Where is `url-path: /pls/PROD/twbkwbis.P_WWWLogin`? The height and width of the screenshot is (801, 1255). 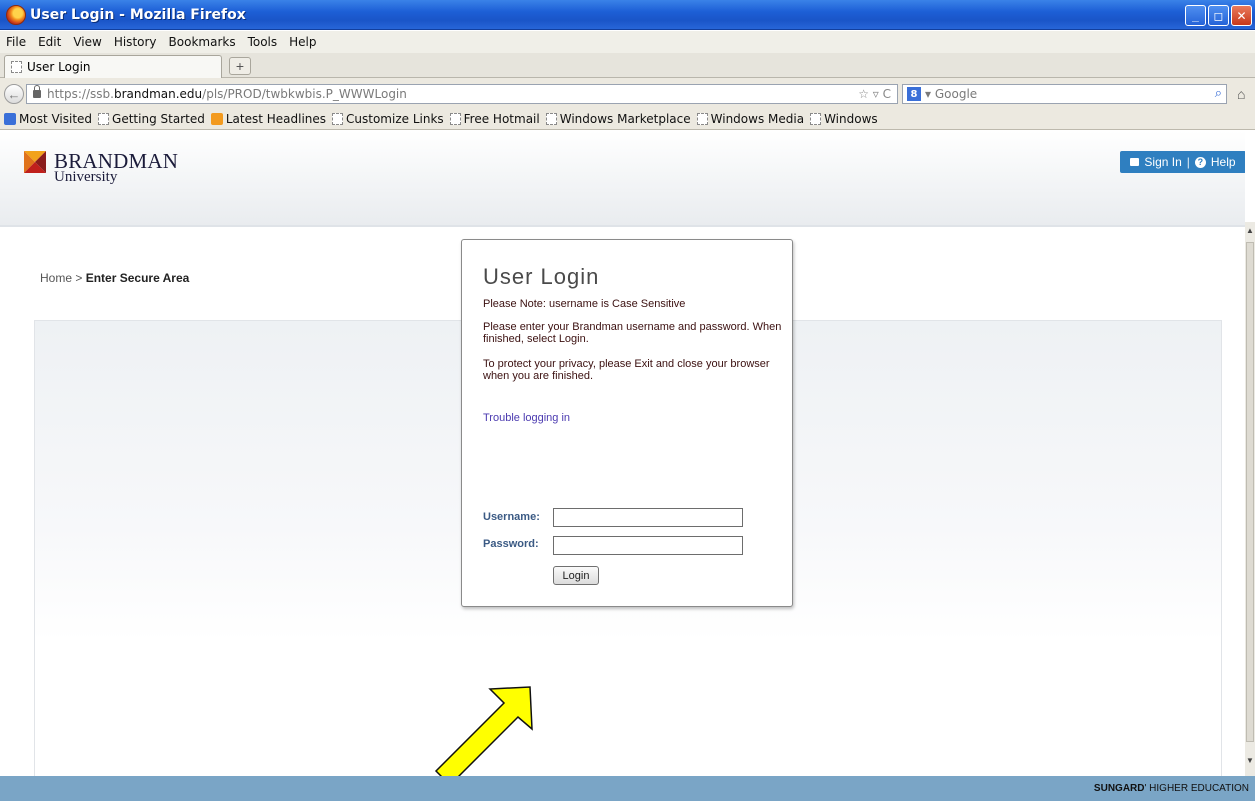
url-path: /pls/PROD/twbkwbis.P_WWWLogin is located at coordinates (304, 94).